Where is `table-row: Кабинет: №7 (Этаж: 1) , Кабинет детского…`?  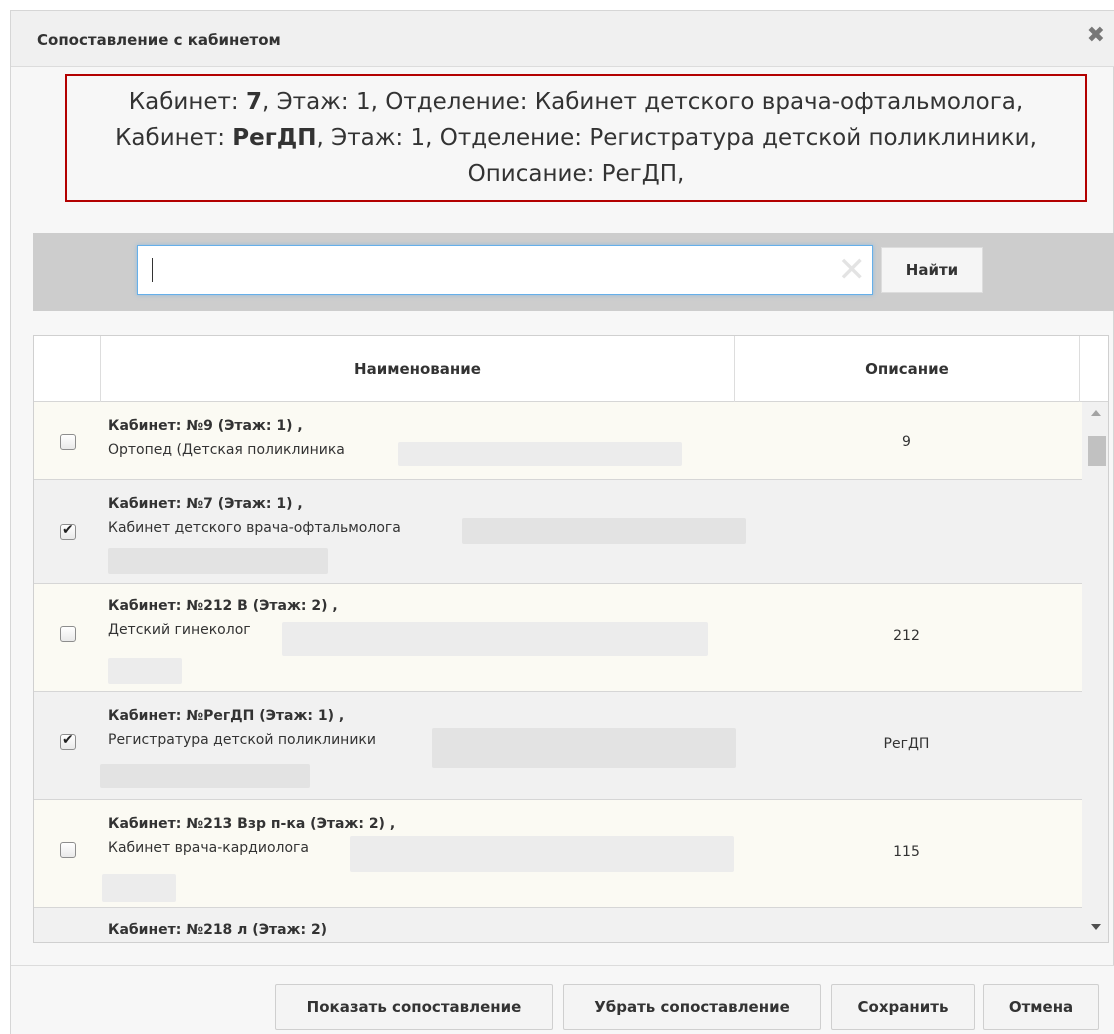 table-row: Кабинет: №7 (Этаж: 1) , Кабинет детского… is located at coordinates (558, 532).